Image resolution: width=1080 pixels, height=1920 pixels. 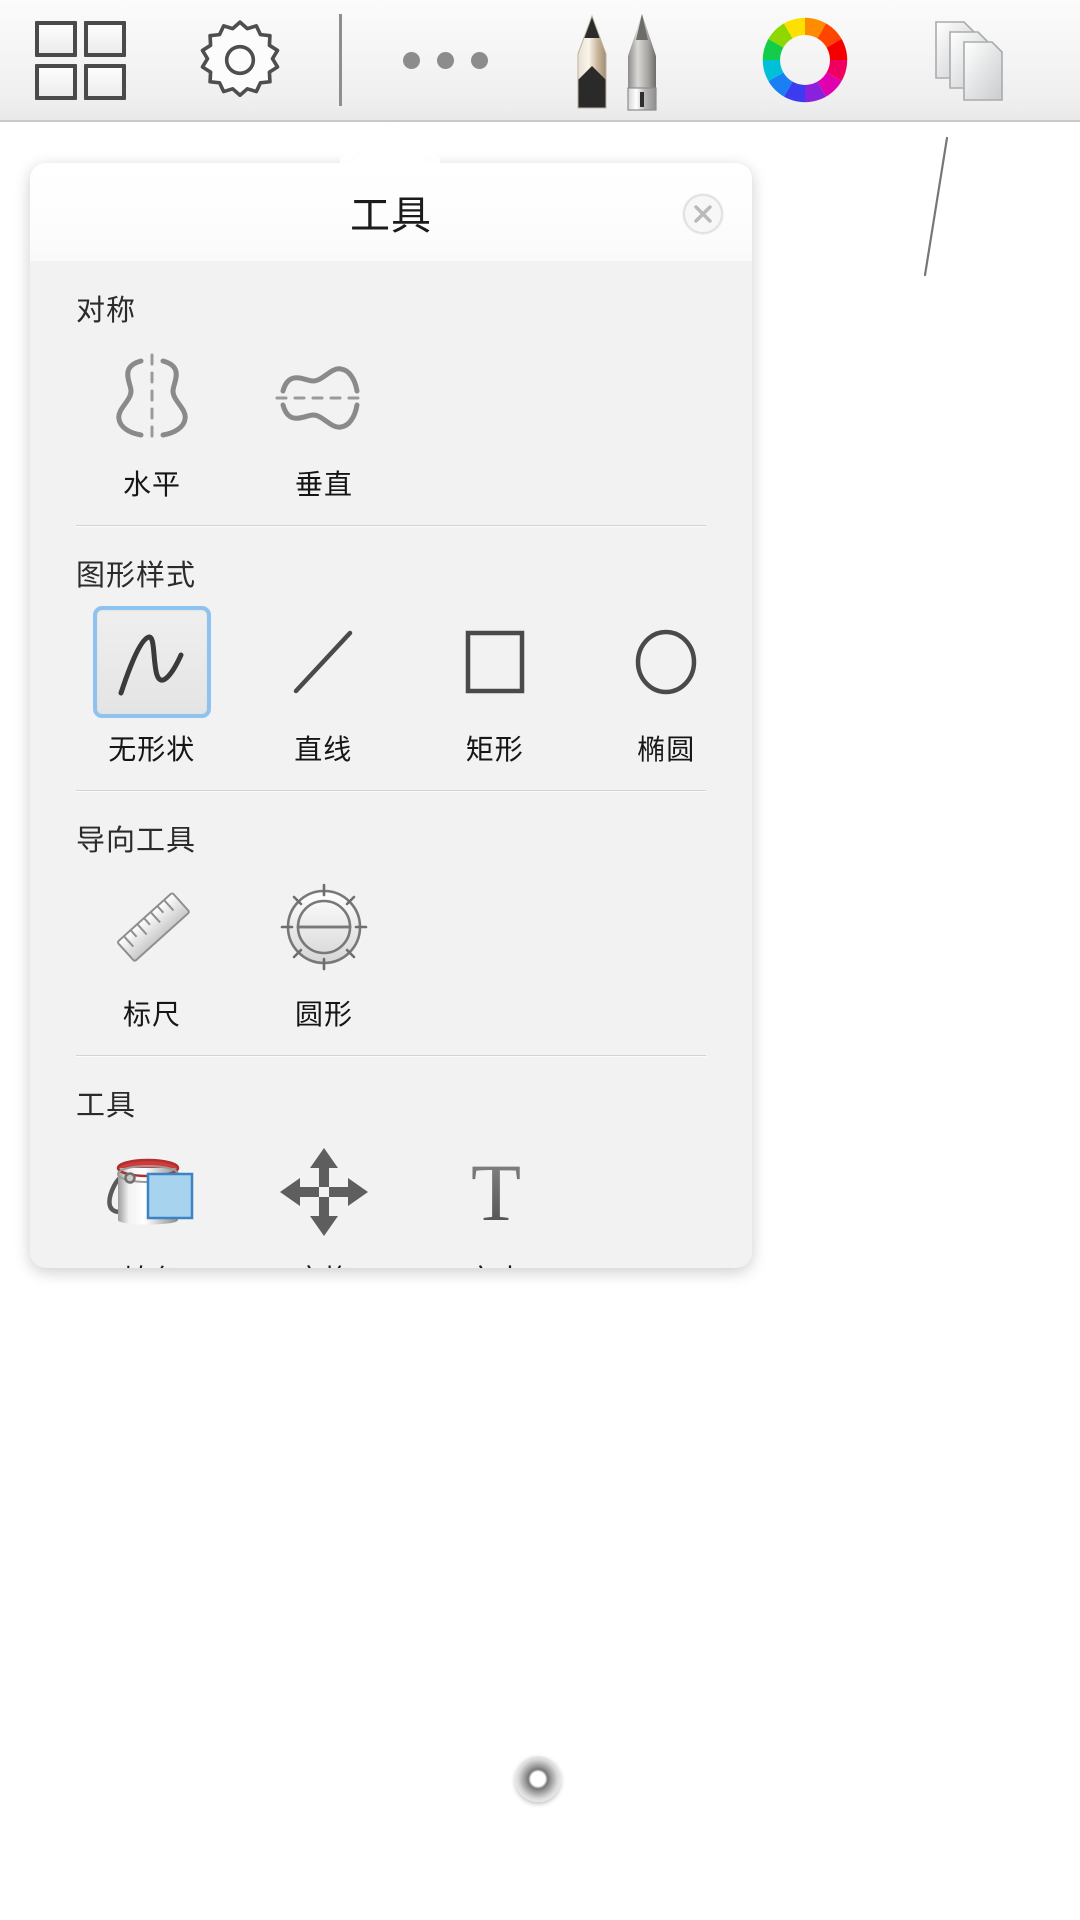 I want to click on tool-label: 文本, so click(x=496, y=1263).